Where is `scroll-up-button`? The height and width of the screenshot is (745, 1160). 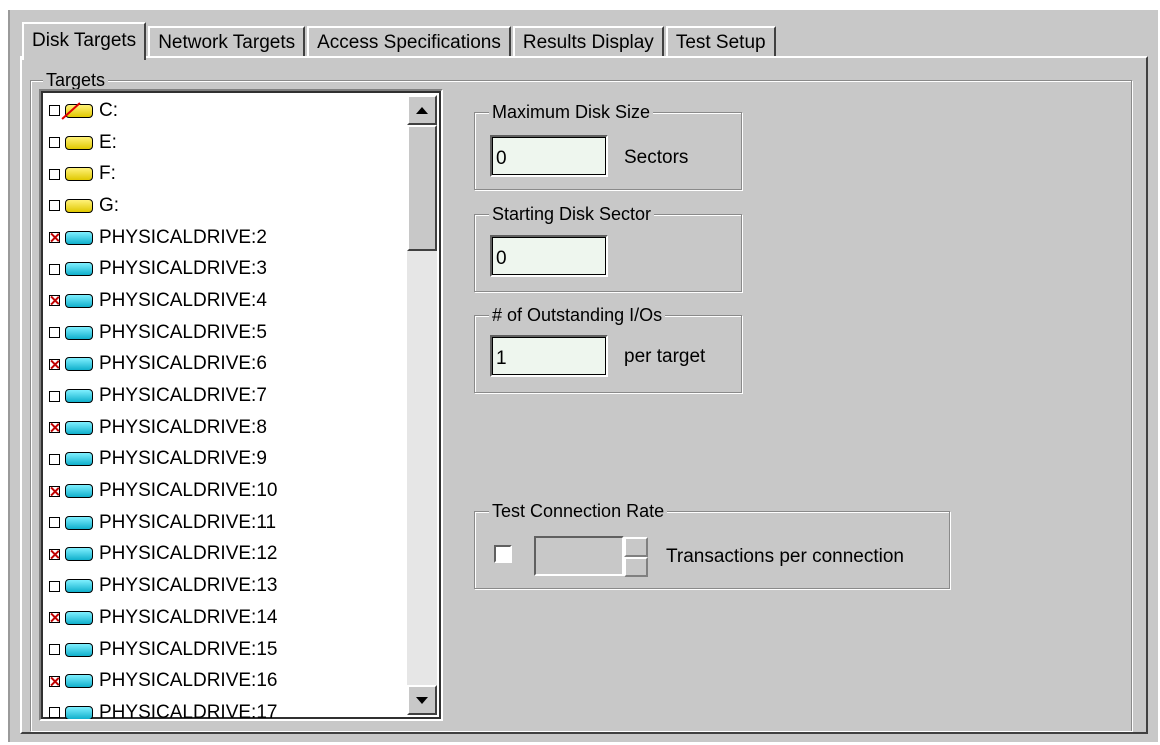 scroll-up-button is located at coordinates (422, 110).